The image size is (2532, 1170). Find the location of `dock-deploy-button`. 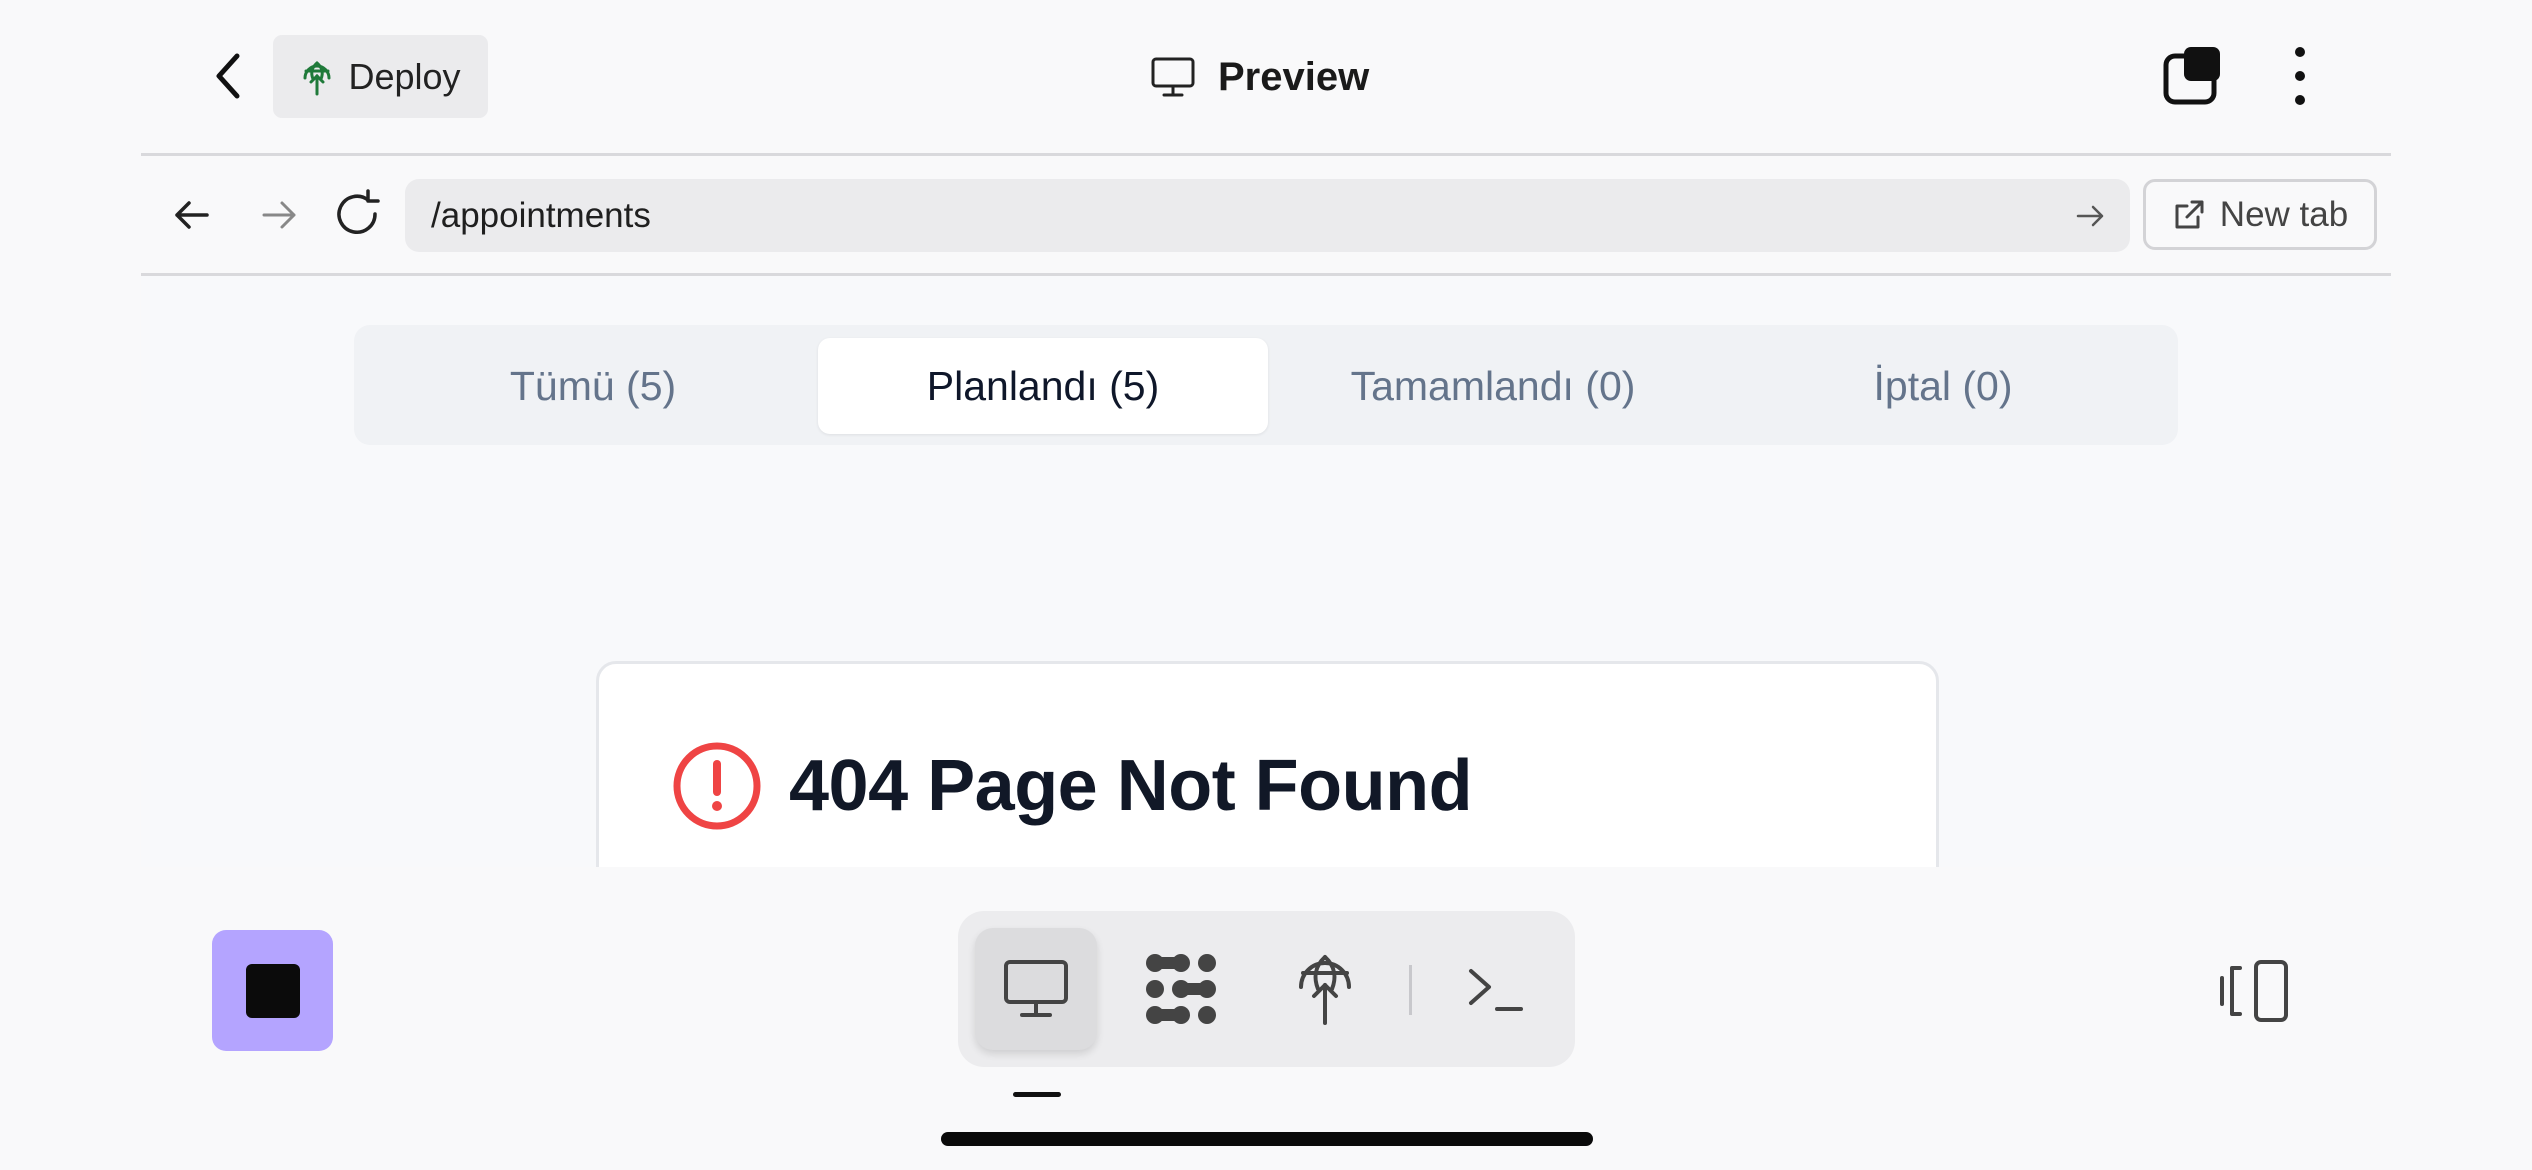

dock-deploy-button is located at coordinates (1325, 989).